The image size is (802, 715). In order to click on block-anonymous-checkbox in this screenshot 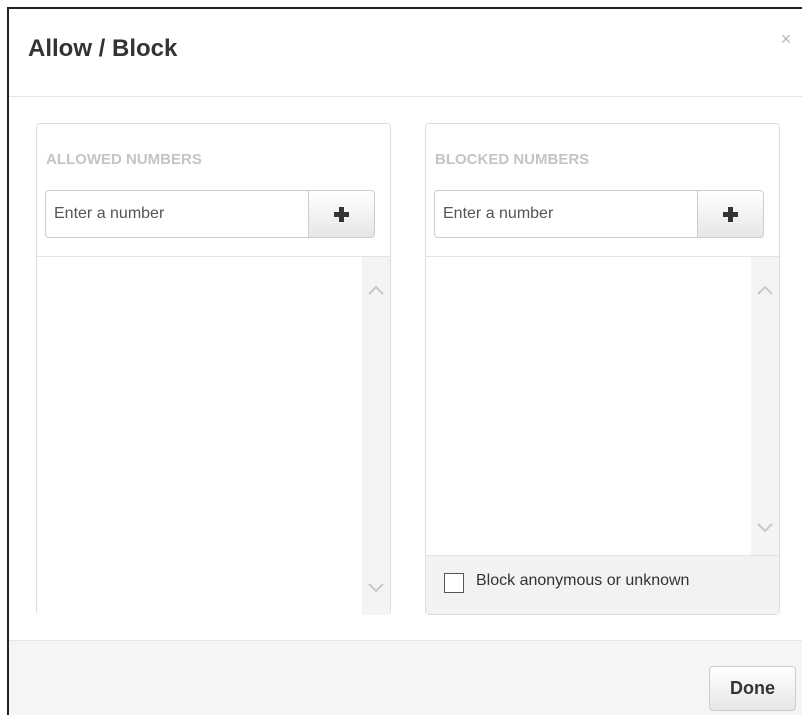, I will do `click(454, 583)`.